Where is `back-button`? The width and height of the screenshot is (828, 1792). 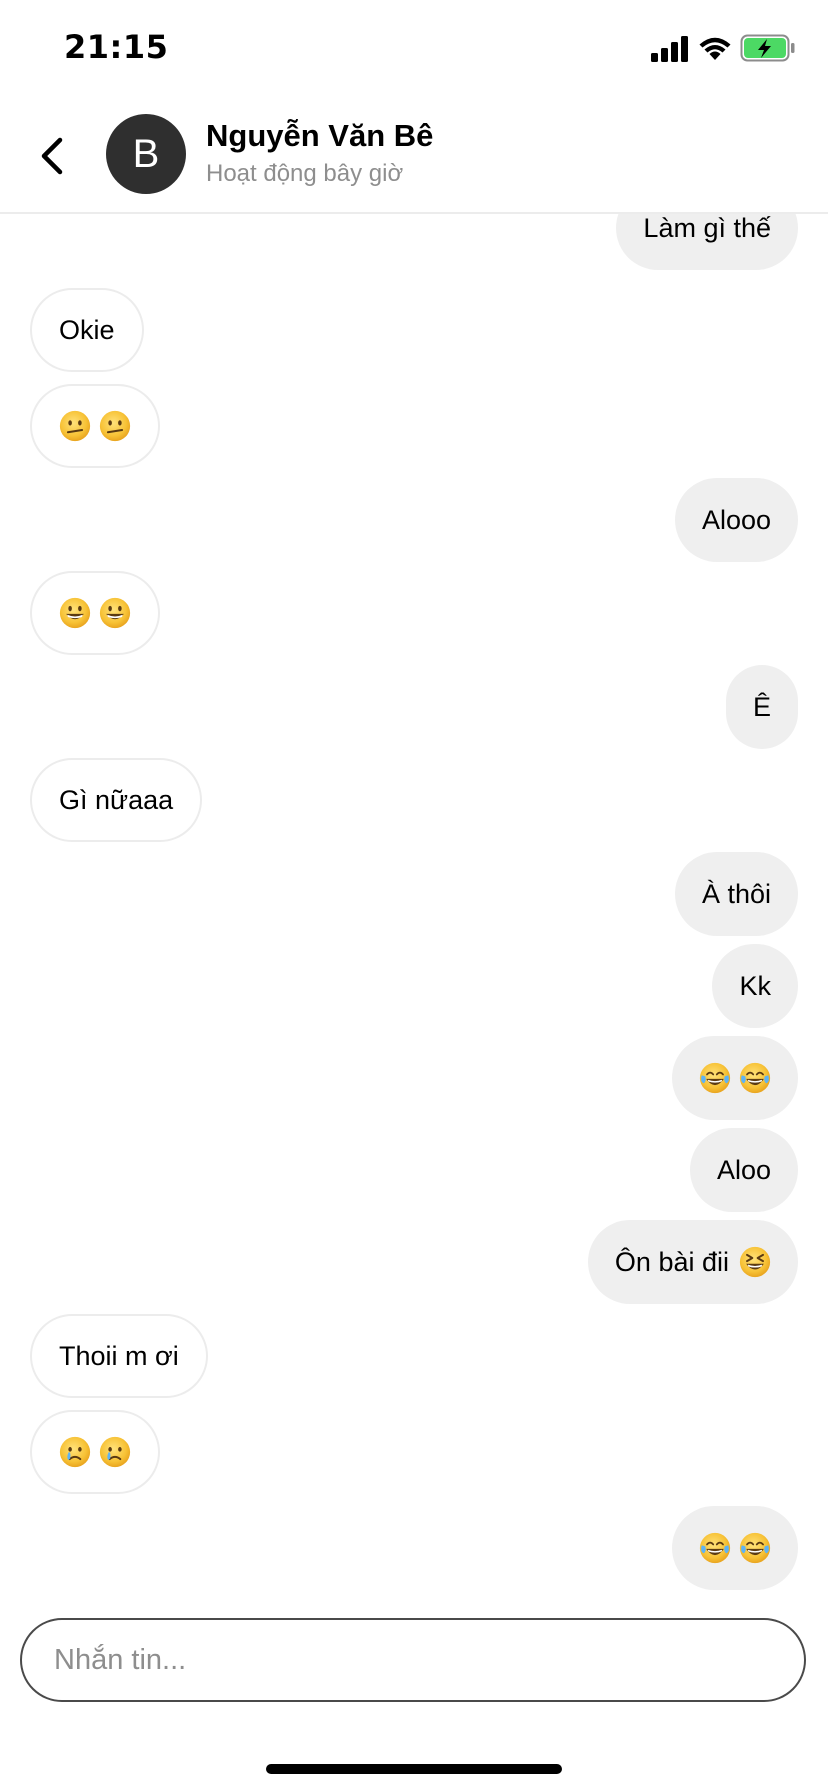
back-button is located at coordinates (52, 156).